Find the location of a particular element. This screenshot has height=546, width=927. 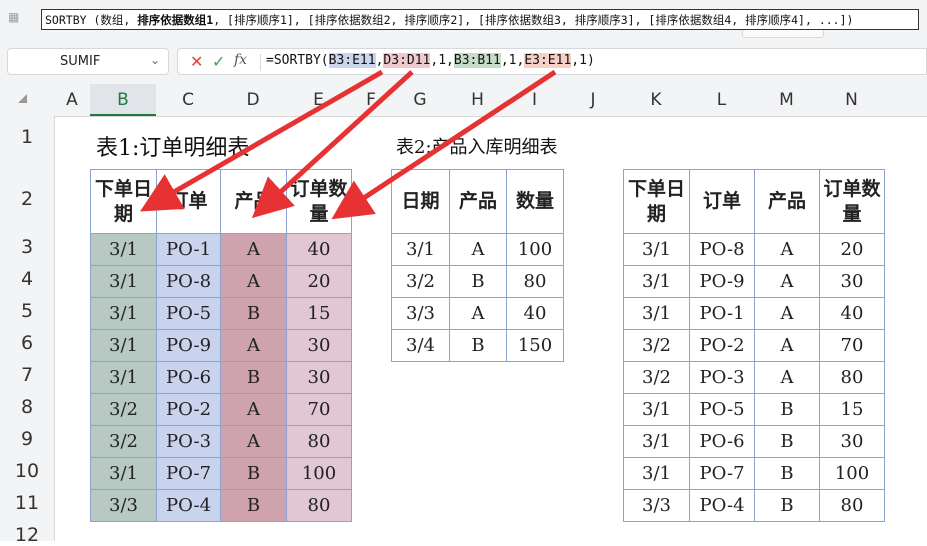

cancel-icon: ✕ is located at coordinates (196, 61).